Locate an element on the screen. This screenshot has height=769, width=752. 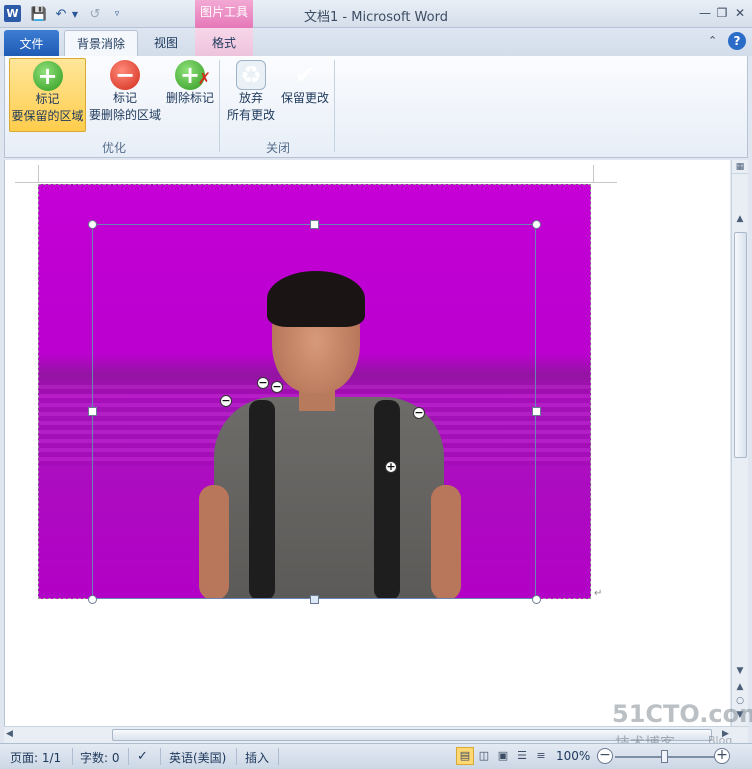
proofing-icon: ✓ is located at coordinates (142, 756).